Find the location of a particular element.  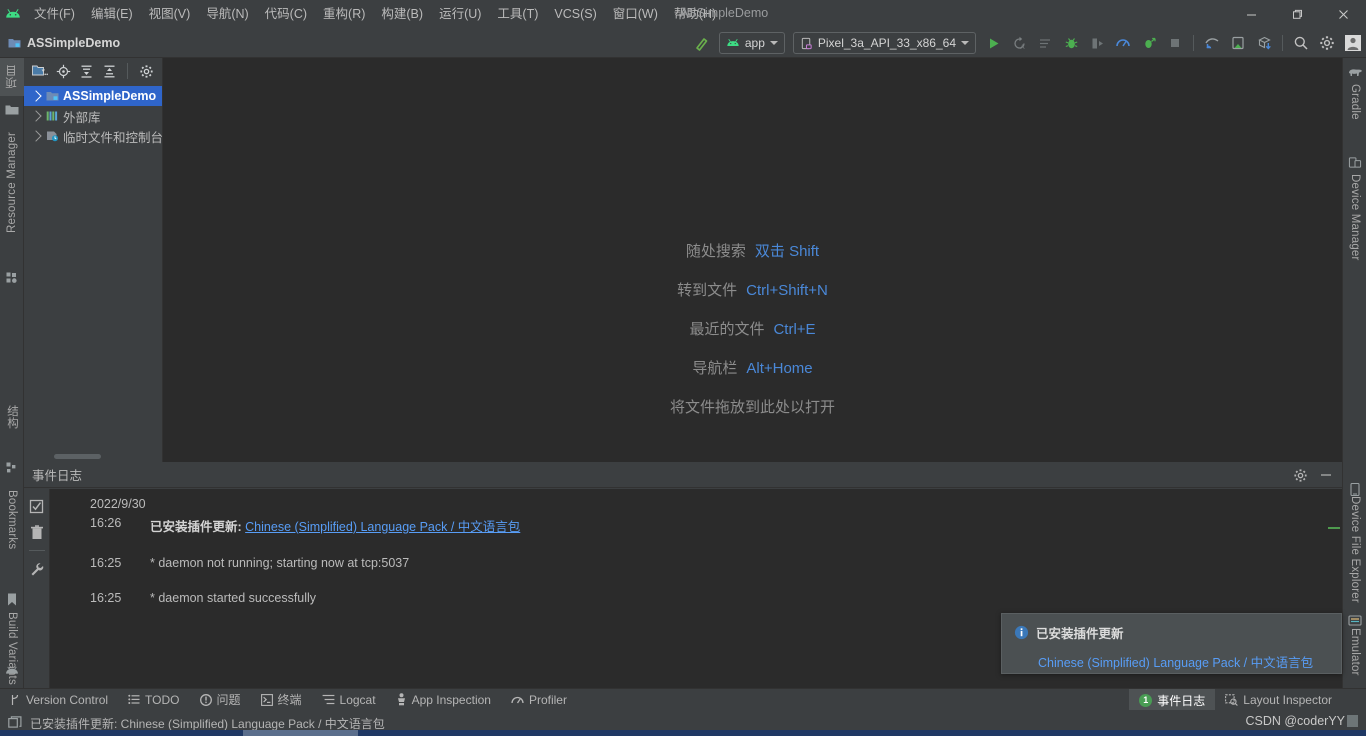

sidebar-tab-gradle-label: Gradle is located at coordinates (1355, 102).